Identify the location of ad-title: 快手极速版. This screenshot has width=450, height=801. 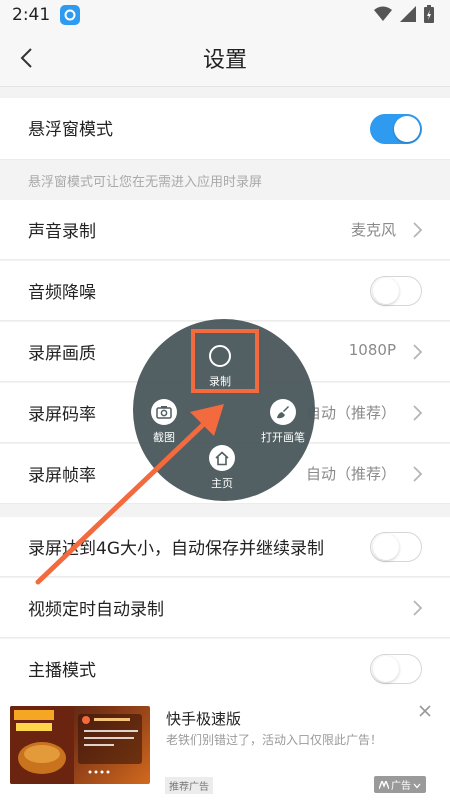
(204, 719).